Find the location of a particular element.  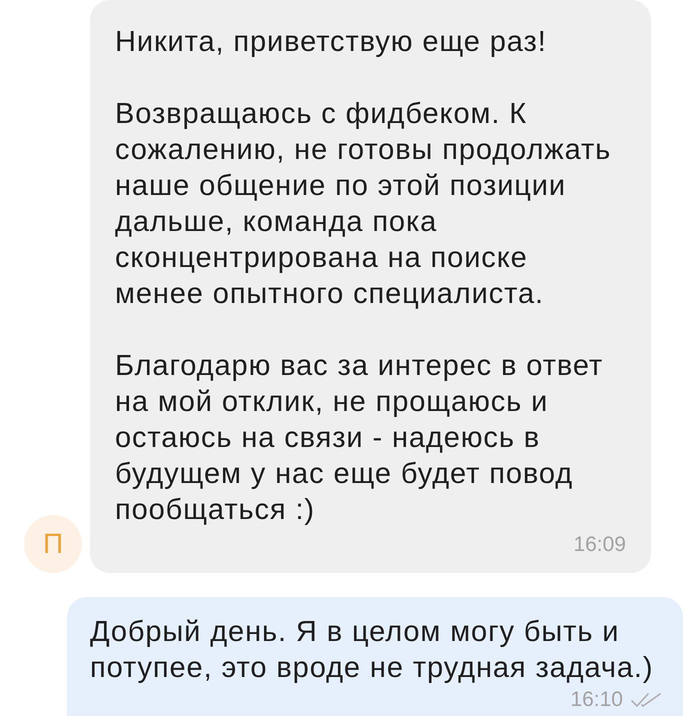

message-time: 16:09 is located at coordinates (599, 545).